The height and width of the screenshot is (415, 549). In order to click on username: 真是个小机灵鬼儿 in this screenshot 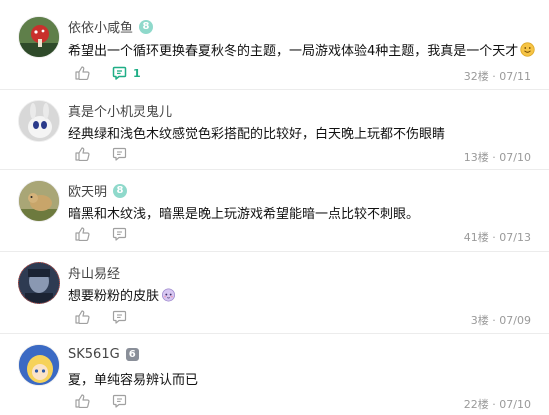, I will do `click(120, 110)`.